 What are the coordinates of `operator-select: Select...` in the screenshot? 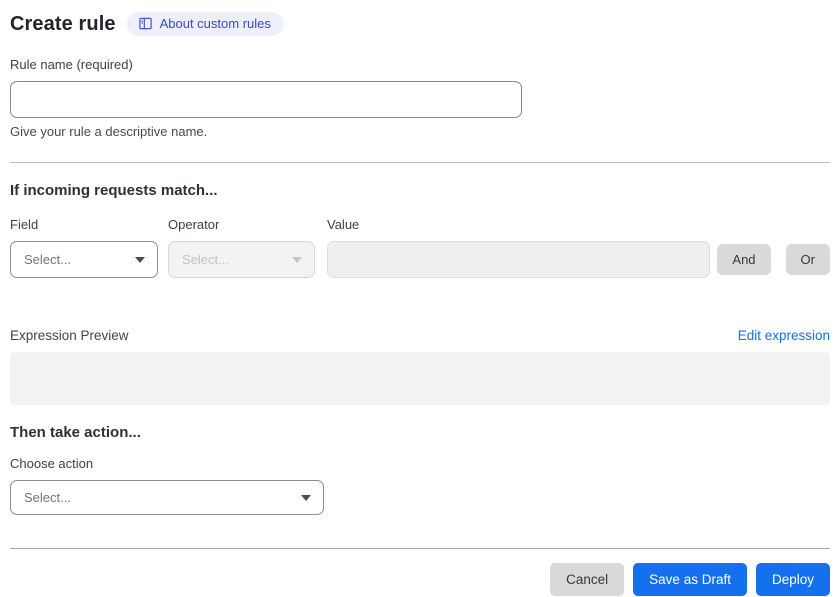 It's located at (241, 259).